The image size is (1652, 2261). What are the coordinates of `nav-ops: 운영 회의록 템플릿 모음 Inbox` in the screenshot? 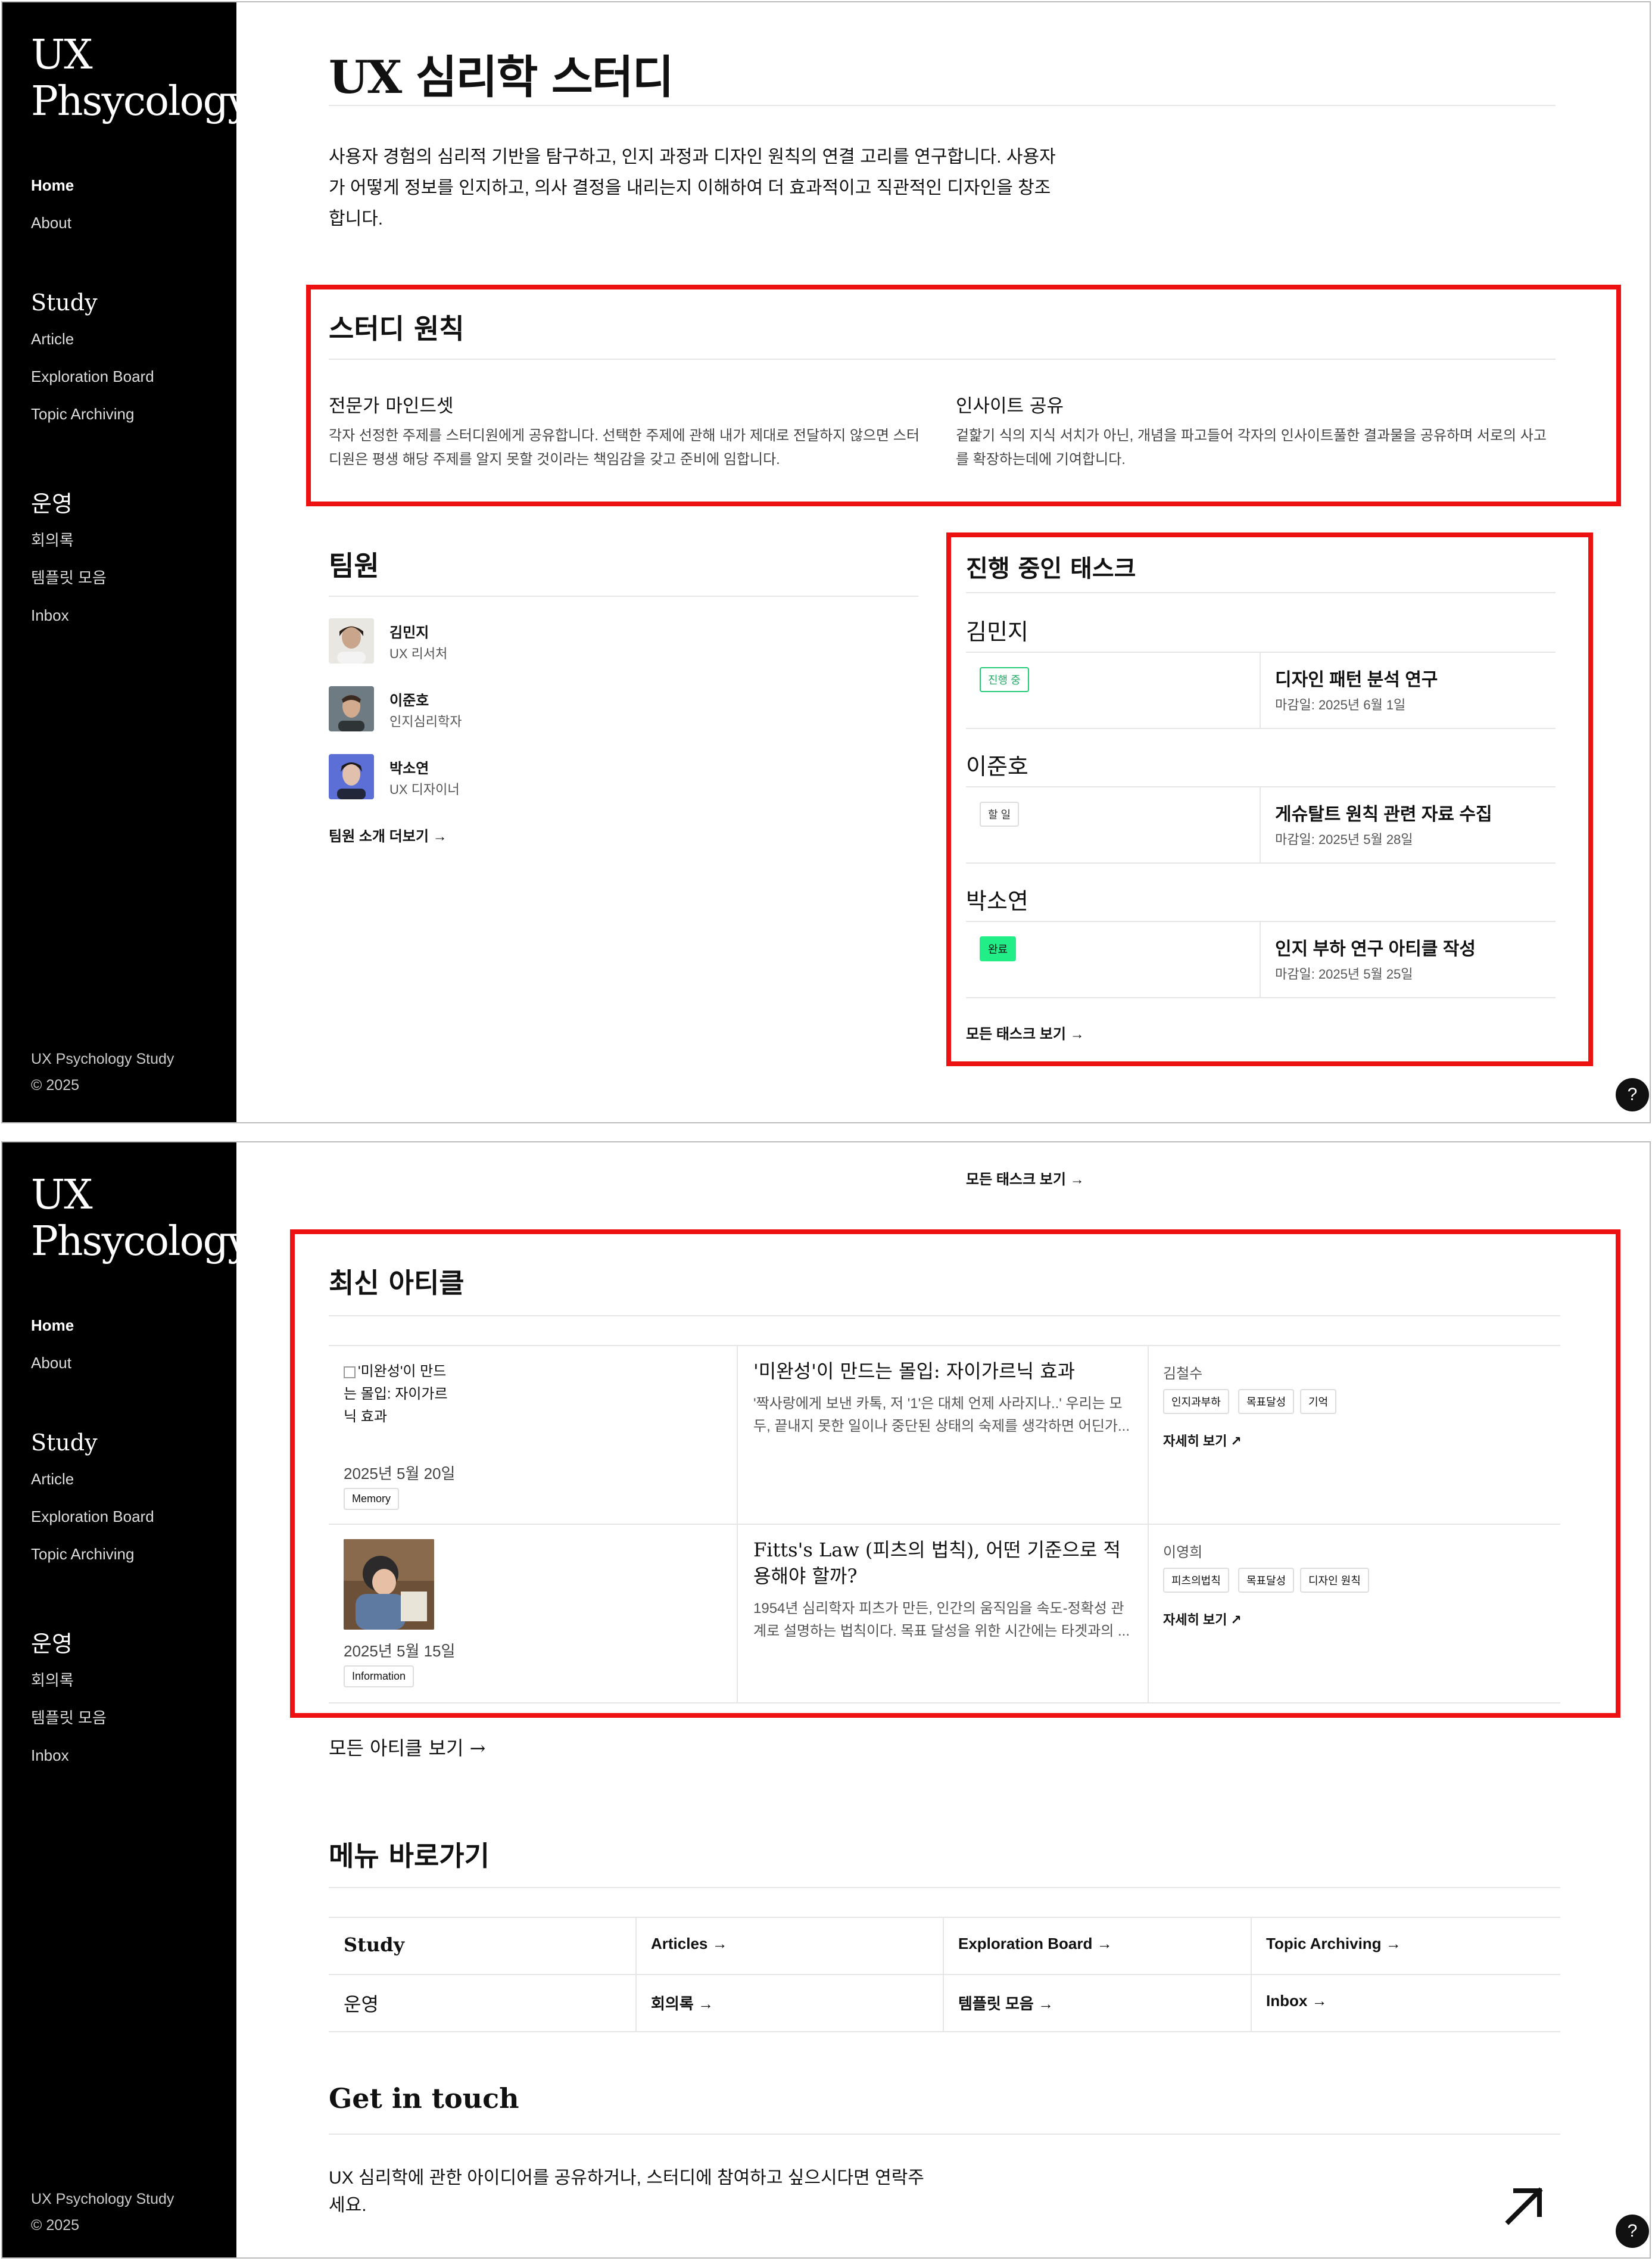 It's located at (126, 1700).